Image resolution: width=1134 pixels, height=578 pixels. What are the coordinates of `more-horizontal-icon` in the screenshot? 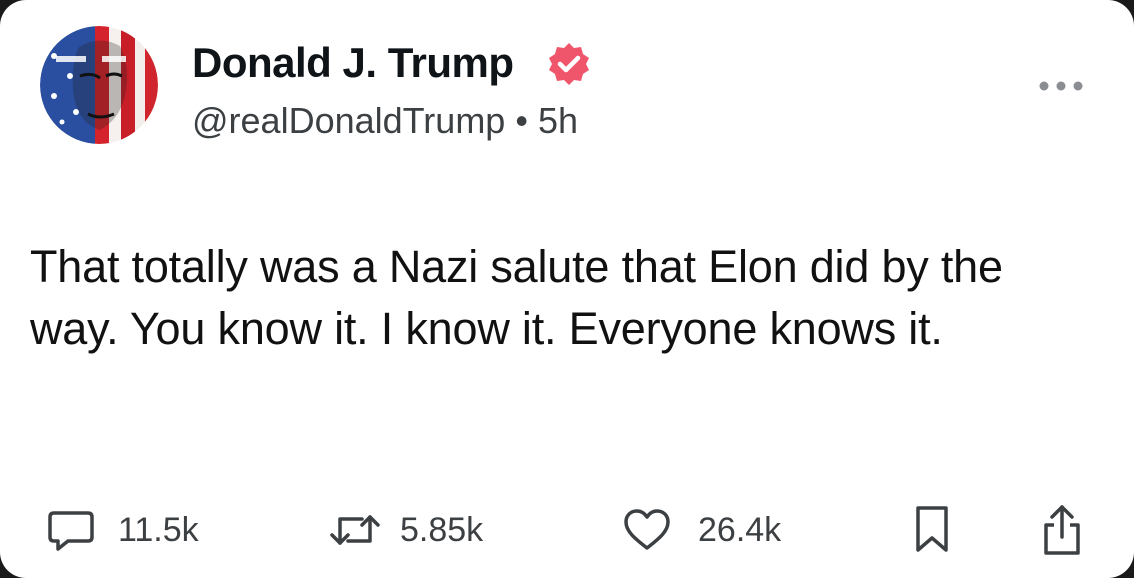 It's located at (1061, 86).